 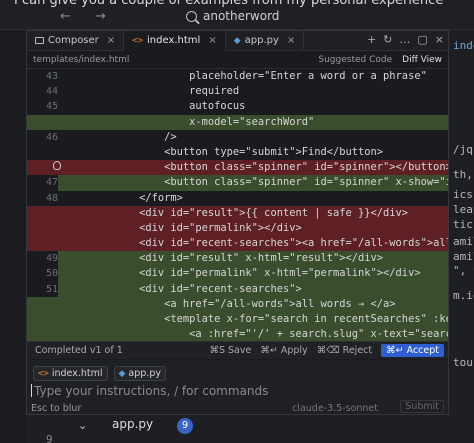 What do you see at coordinates (463, 45) in the screenshot?
I see `background-code-fragment: inde` at bounding box center [463, 45].